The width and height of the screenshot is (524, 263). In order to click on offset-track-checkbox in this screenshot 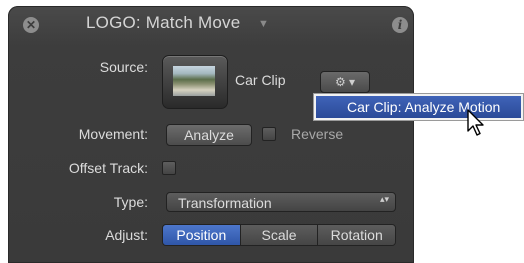, I will do `click(169, 168)`.